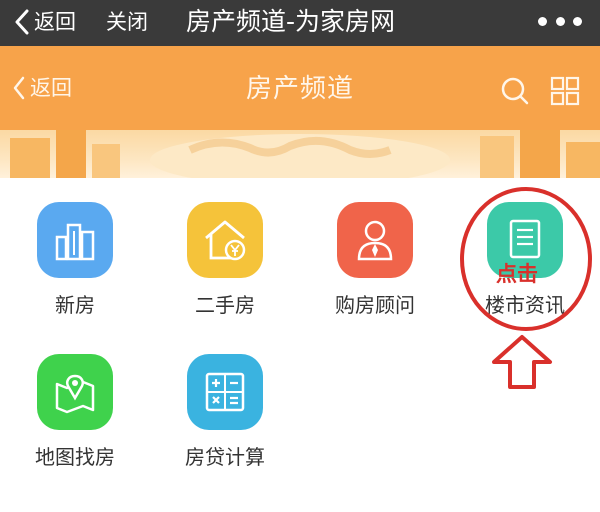 This screenshot has width=600, height=512. What do you see at coordinates (225, 240) in the screenshot?
I see `house-yuan-icon` at bounding box center [225, 240].